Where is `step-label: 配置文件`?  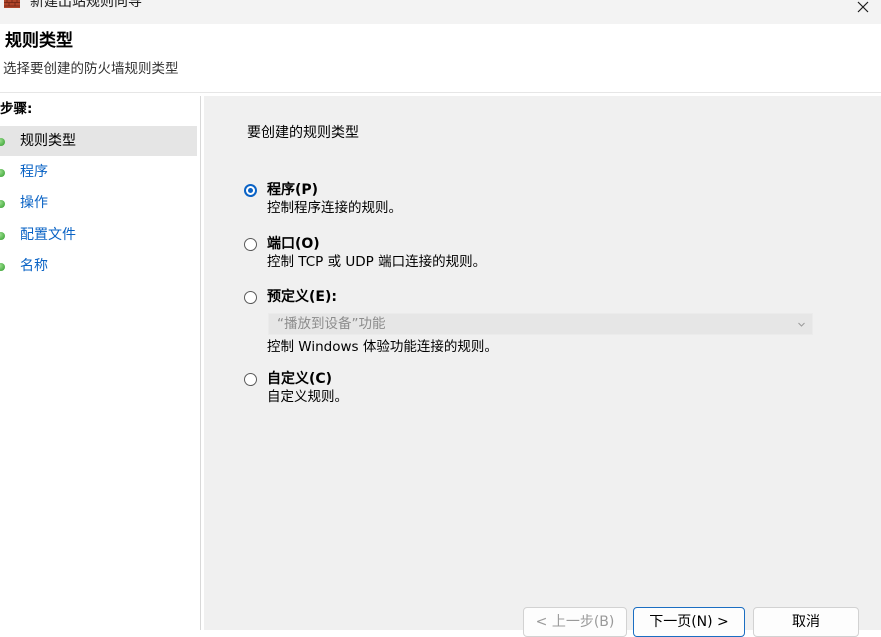
step-label: 配置文件 is located at coordinates (48, 235).